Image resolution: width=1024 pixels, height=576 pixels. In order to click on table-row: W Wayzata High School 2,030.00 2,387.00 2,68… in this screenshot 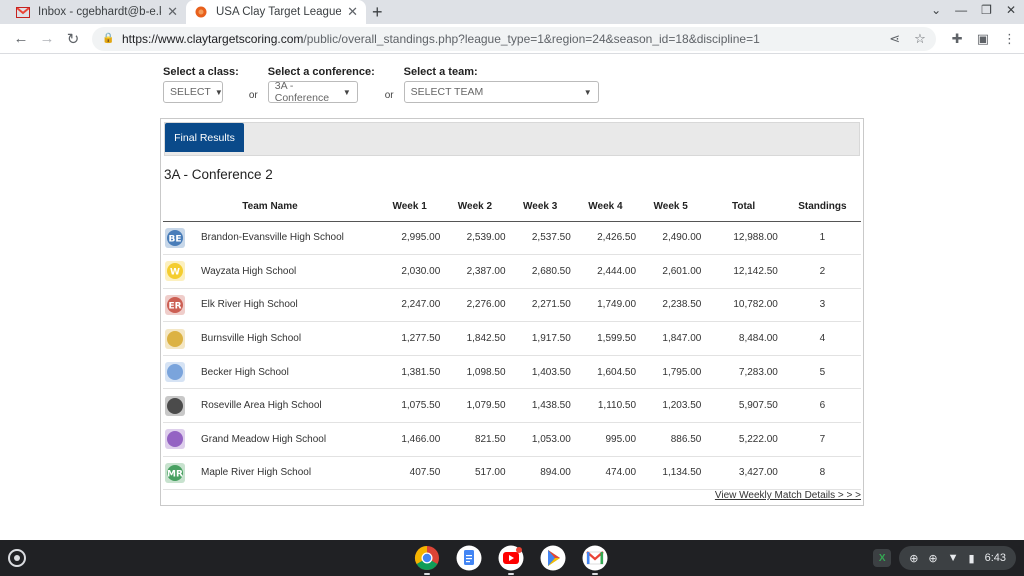, I will do `click(512, 271)`.